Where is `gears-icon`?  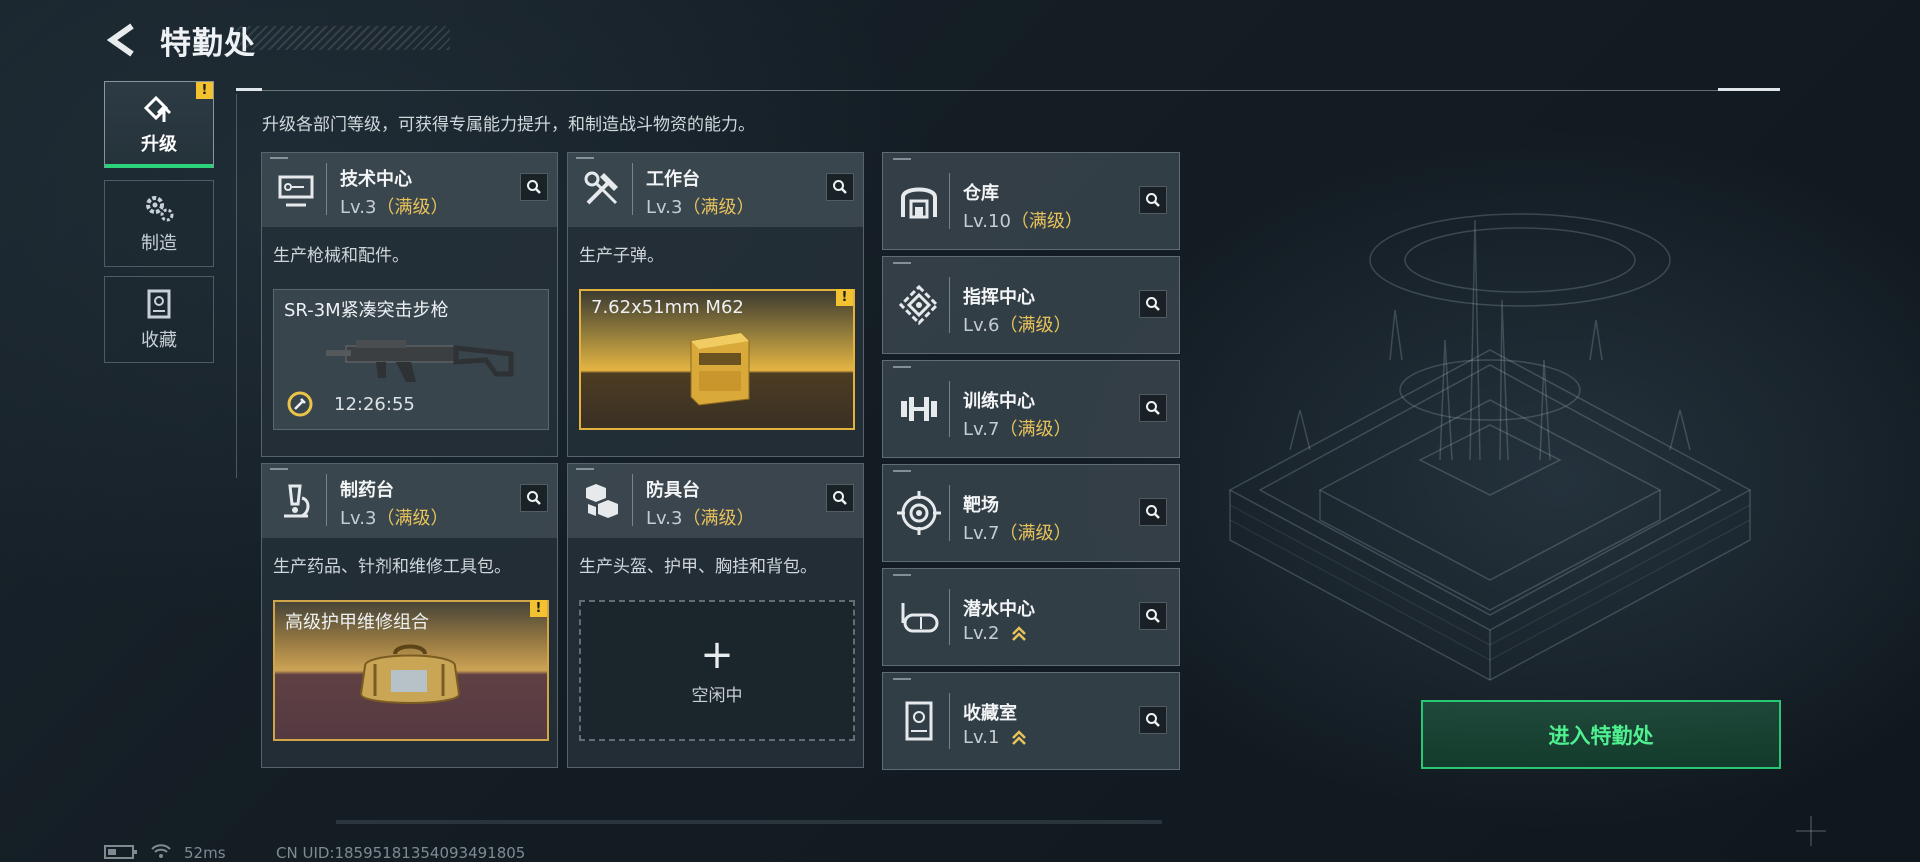 gears-icon is located at coordinates (160, 208).